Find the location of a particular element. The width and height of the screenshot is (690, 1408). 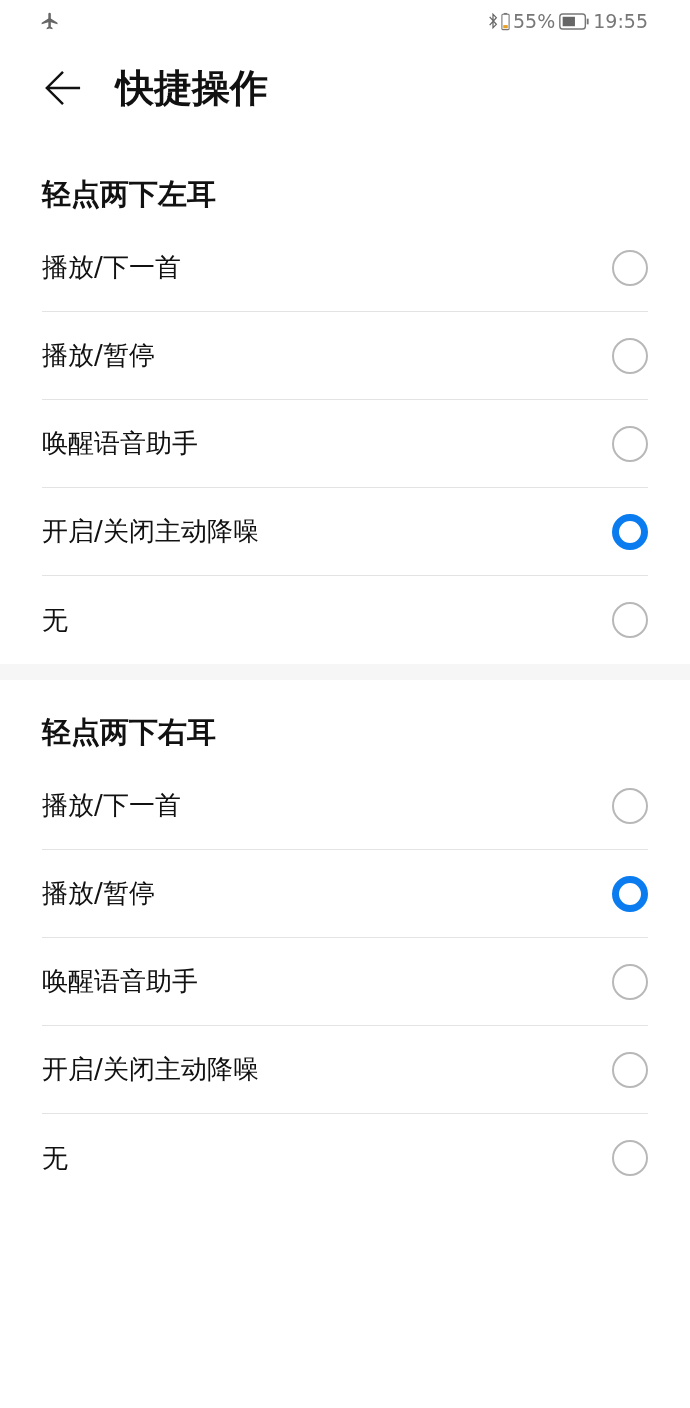

page-title: 快捷操作 is located at coordinates (192, 88).